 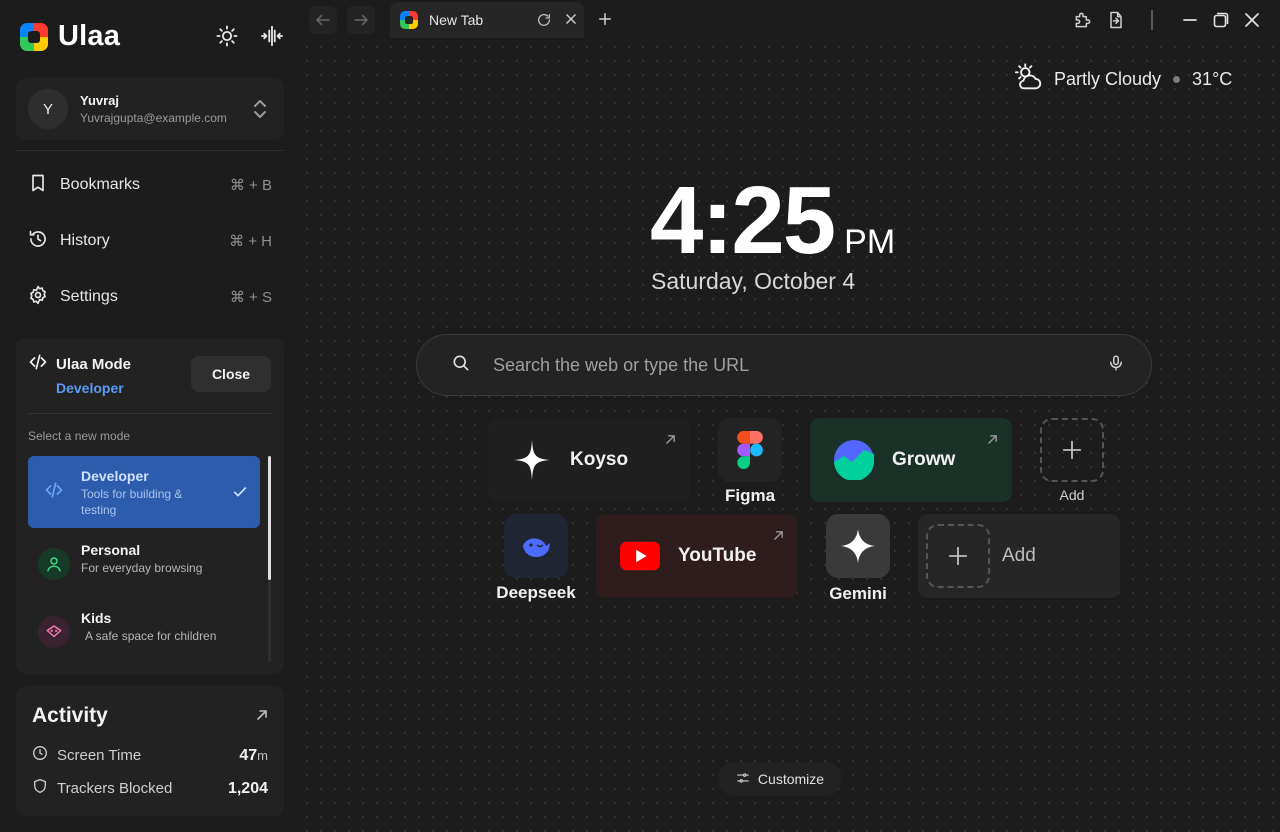 I want to click on chevron-up-down-icon, so click(x=260, y=111).